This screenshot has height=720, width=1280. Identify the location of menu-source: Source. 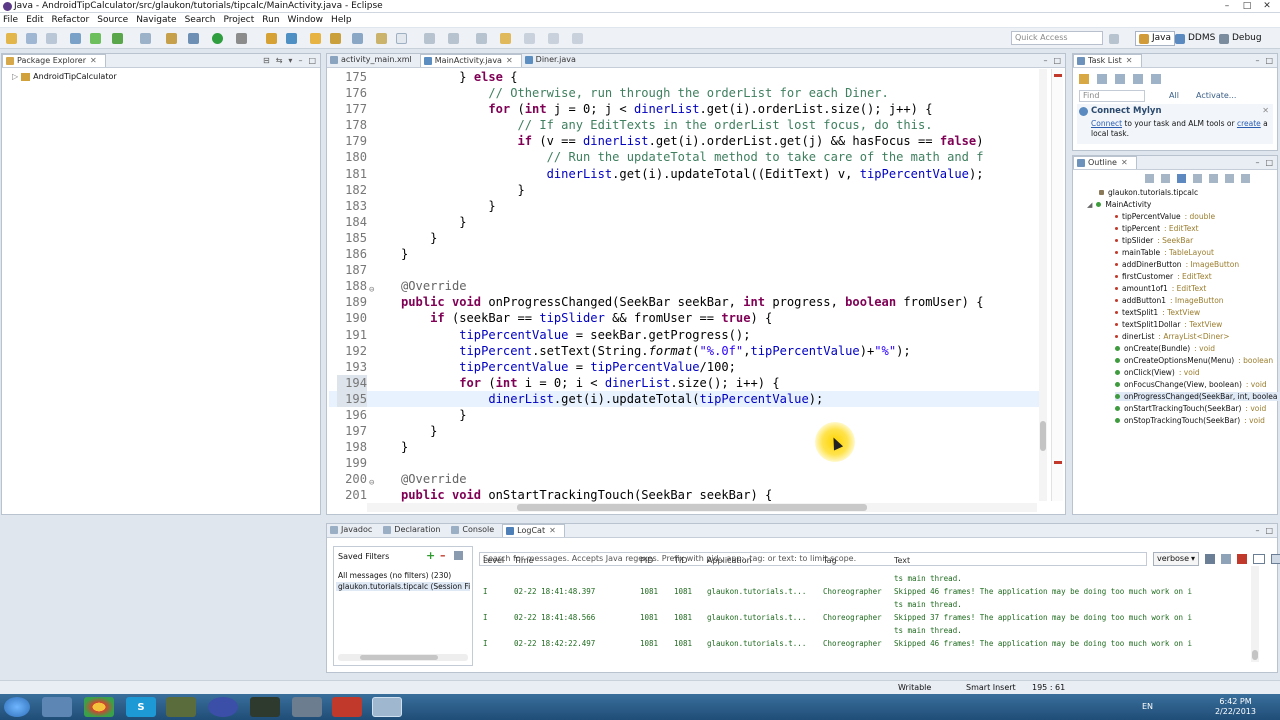
(112, 20).